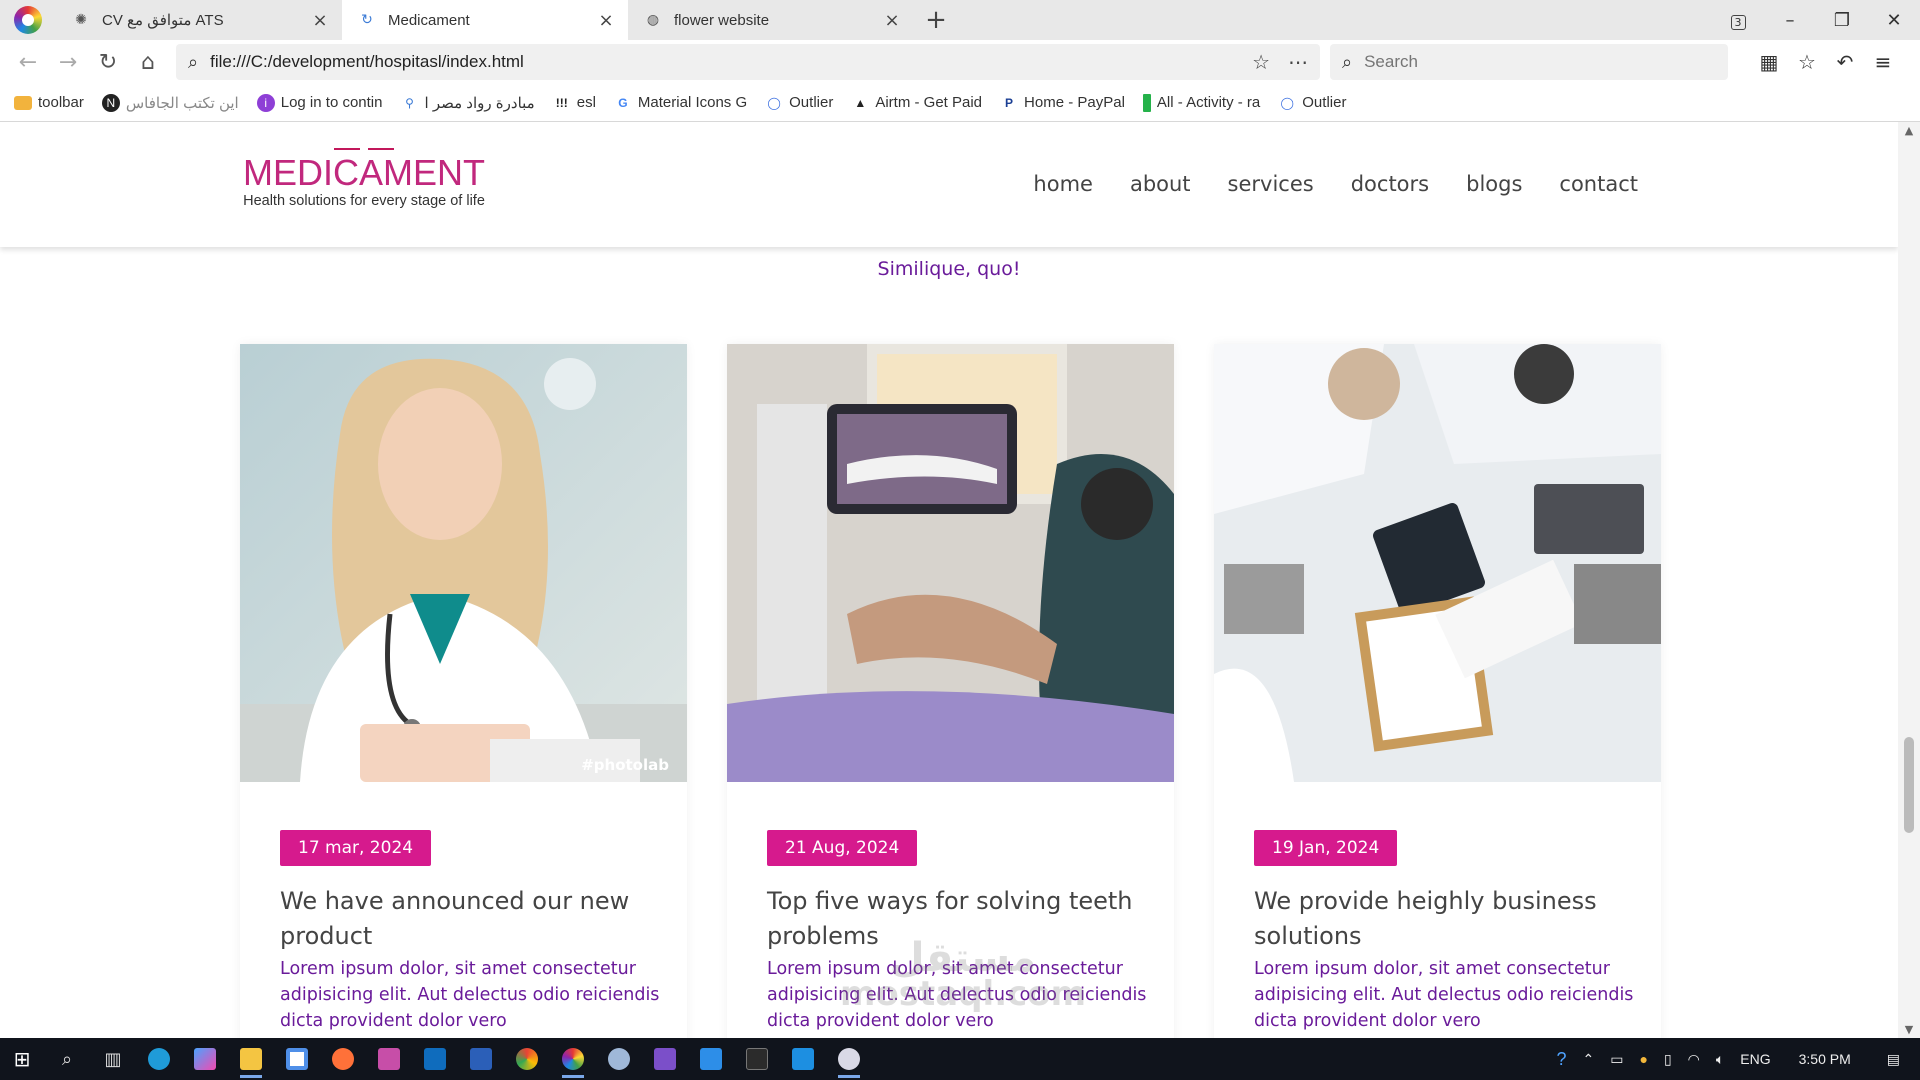 The width and height of the screenshot is (1920, 1080). I want to click on undo-icon: ↶, so click(1845, 62).